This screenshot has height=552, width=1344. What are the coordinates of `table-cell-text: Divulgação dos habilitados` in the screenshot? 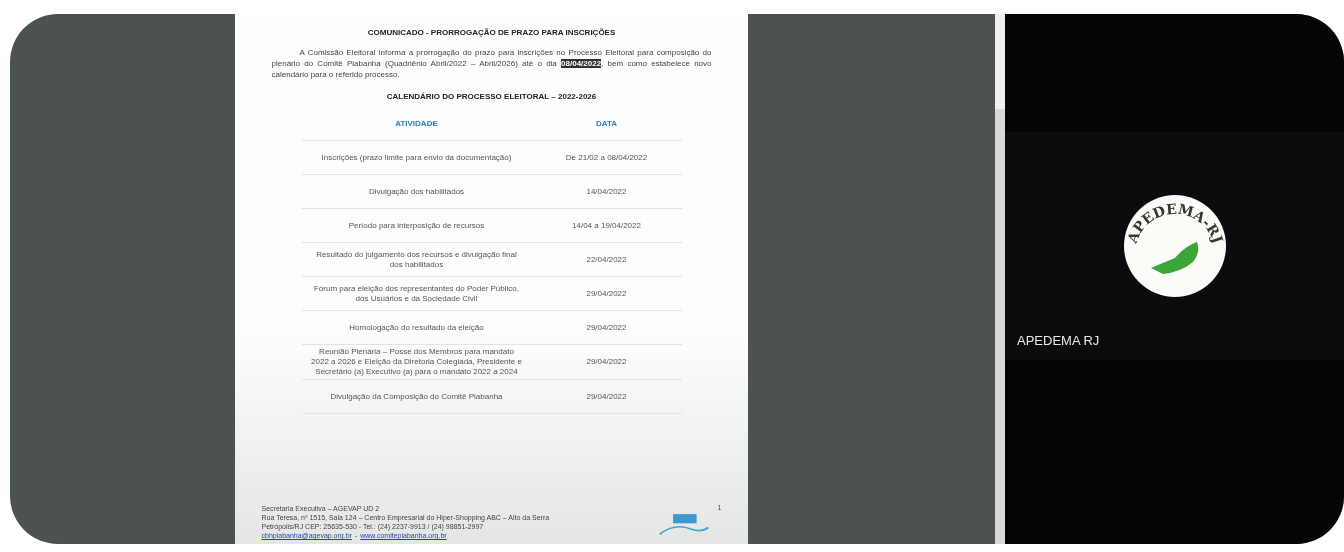 It's located at (416, 191).